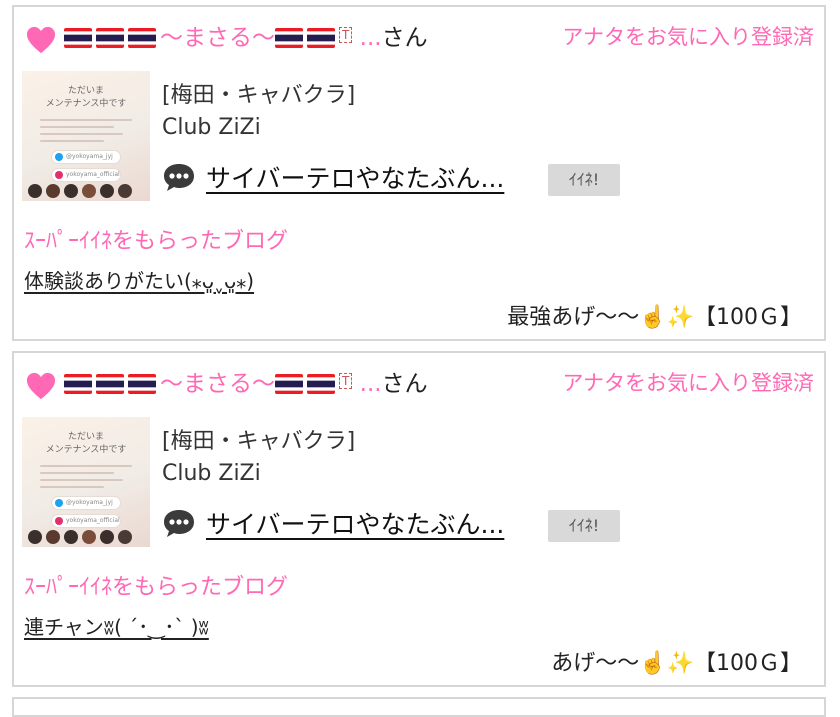 The width and height of the screenshot is (840, 717). What do you see at coordinates (419, 707) in the screenshot?
I see `gift-card-partial` at bounding box center [419, 707].